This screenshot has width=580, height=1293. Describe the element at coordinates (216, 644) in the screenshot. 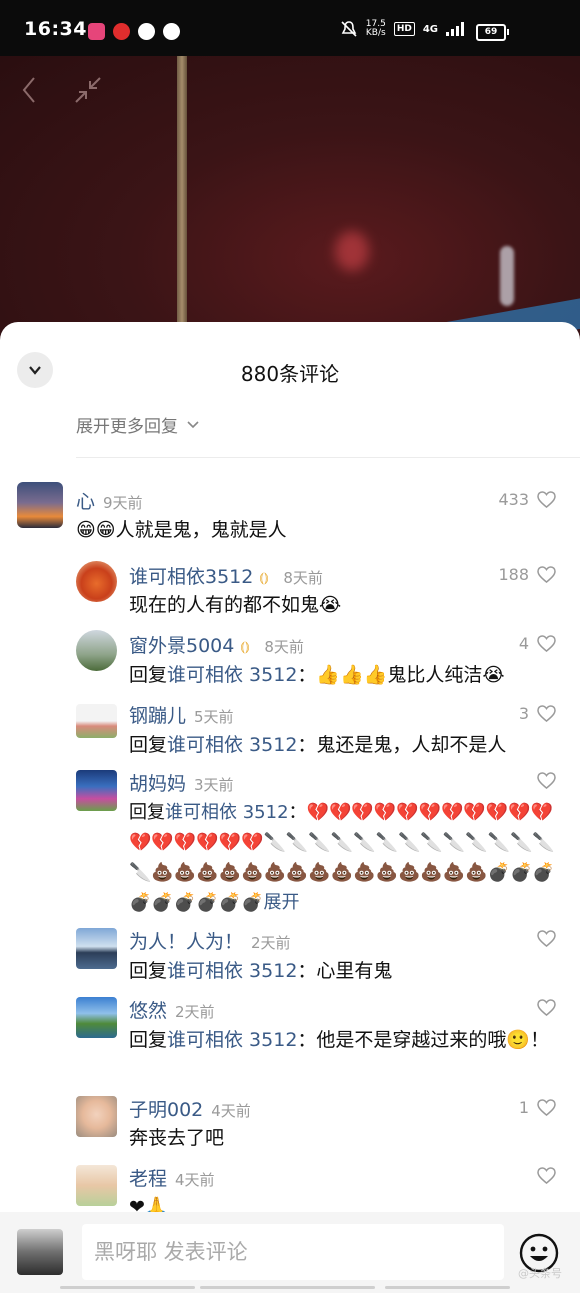

I see `reply-username: 窗外景5004 ⦅⦆ 8天前` at that location.